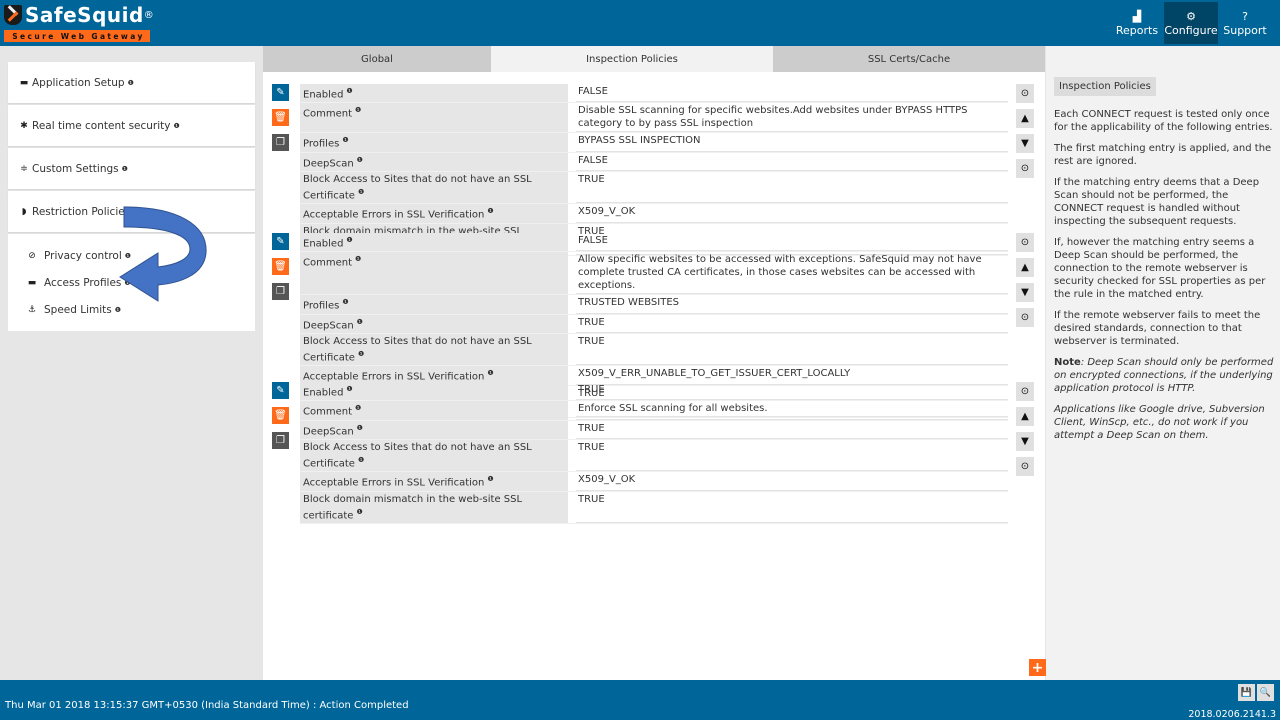 The height and width of the screenshot is (720, 1280). I want to click on sidebar-item-restriction-policies: ◗ Restriction Policies ❶, so click(131, 211).